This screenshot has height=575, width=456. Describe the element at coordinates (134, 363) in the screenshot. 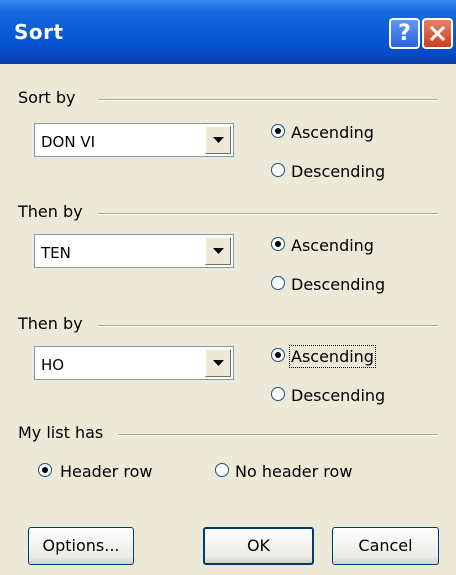

I see `then-by-2-field-select: HO` at that location.